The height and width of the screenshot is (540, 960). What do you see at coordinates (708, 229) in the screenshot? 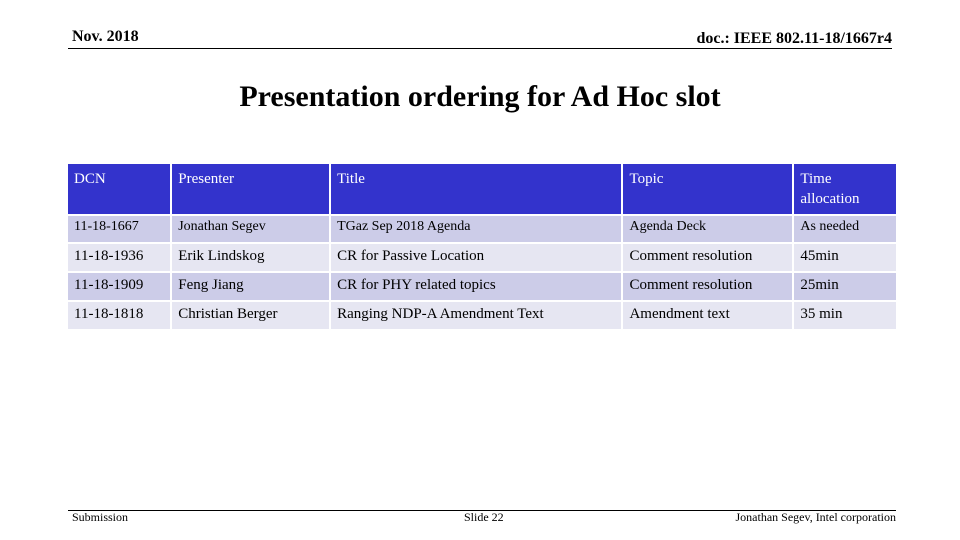
I see `cell-topic: Agenda Deck` at bounding box center [708, 229].